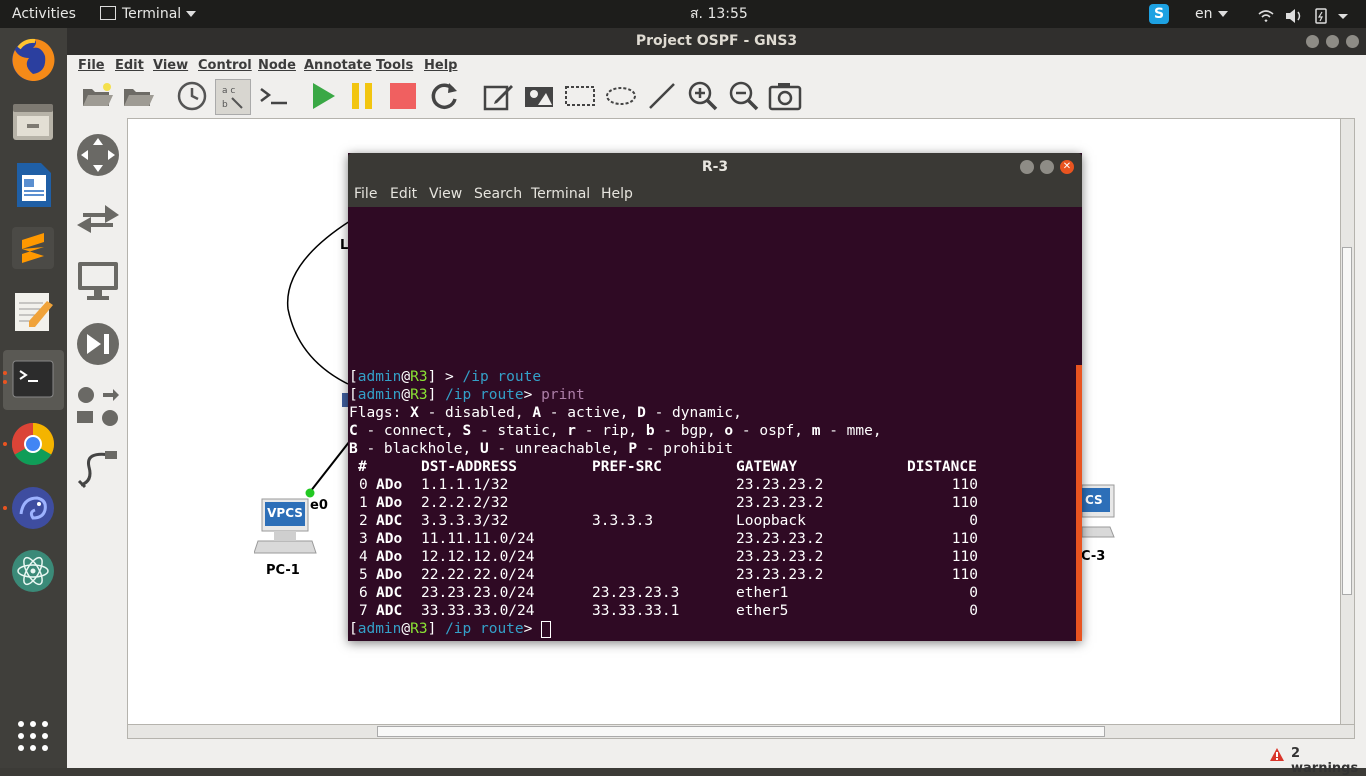 The image size is (1366, 776). Describe the element at coordinates (699, 611) in the screenshot. I see `route-row: 7 ADC 33.33.33.0/24 33.33.33.1 ether5 0` at that location.